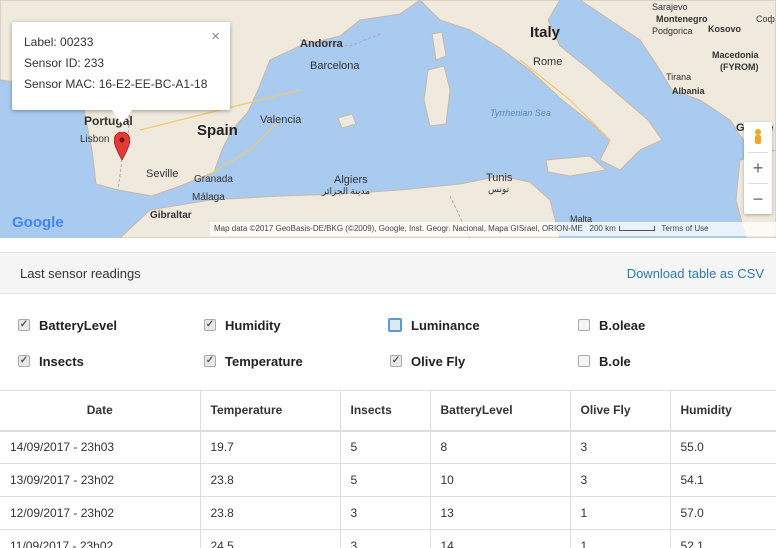 This screenshot has height=548, width=776. Describe the element at coordinates (95, 139) in the screenshot. I see `map-label-lisbon: Lisbon` at that location.